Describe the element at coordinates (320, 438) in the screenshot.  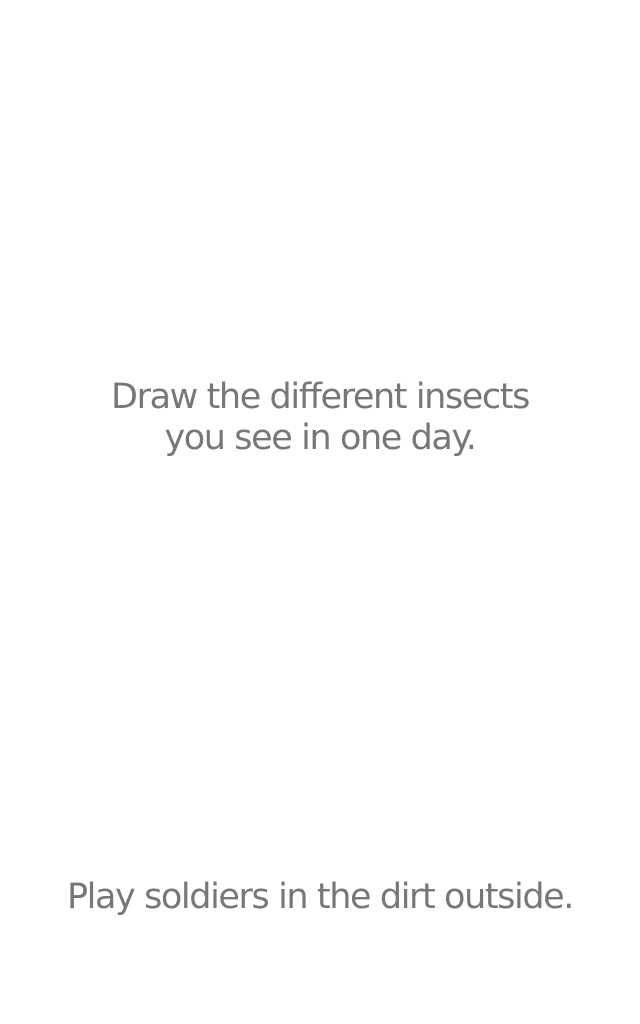
I see `prompt-line: you see in one day.` at that location.